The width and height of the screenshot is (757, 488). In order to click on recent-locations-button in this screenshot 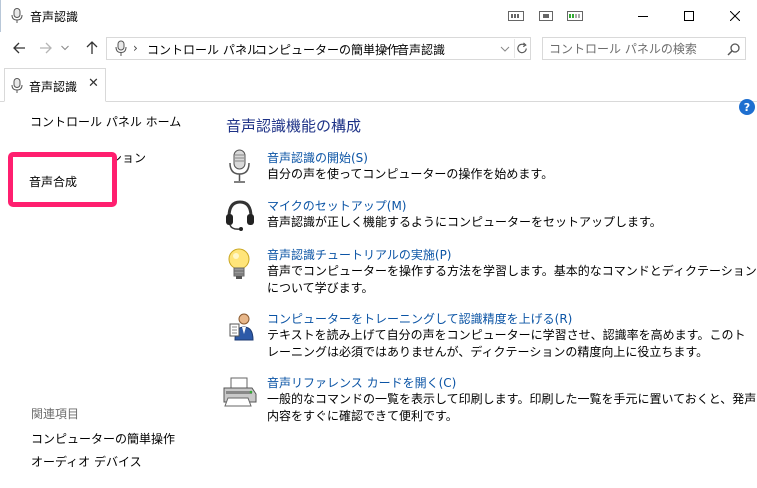, I will do `click(65, 48)`.